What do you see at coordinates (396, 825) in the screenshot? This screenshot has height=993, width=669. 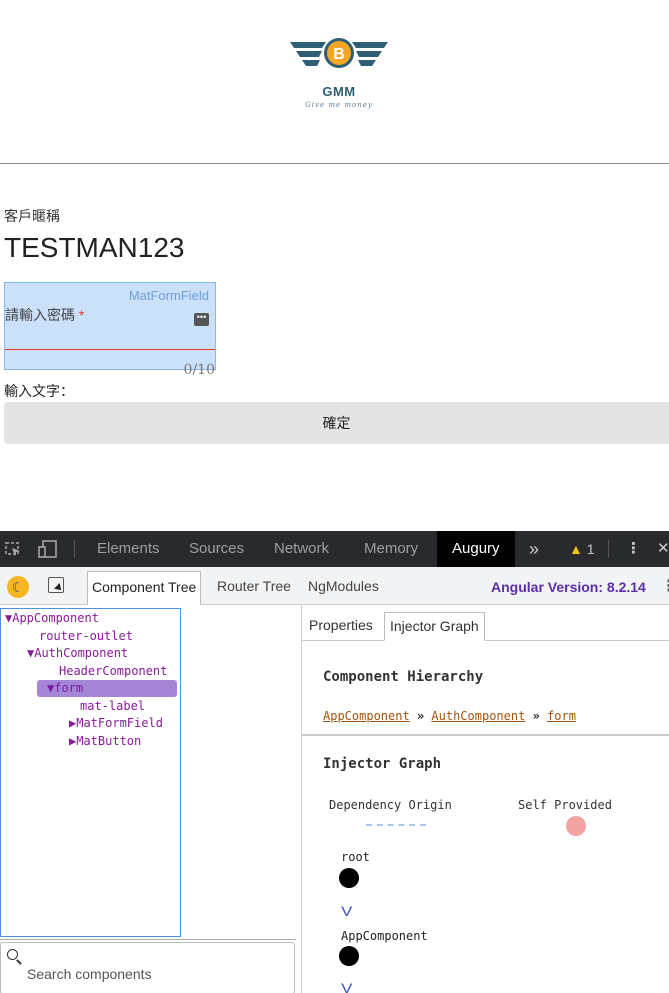 I see `dependency-origin-swatch` at bounding box center [396, 825].